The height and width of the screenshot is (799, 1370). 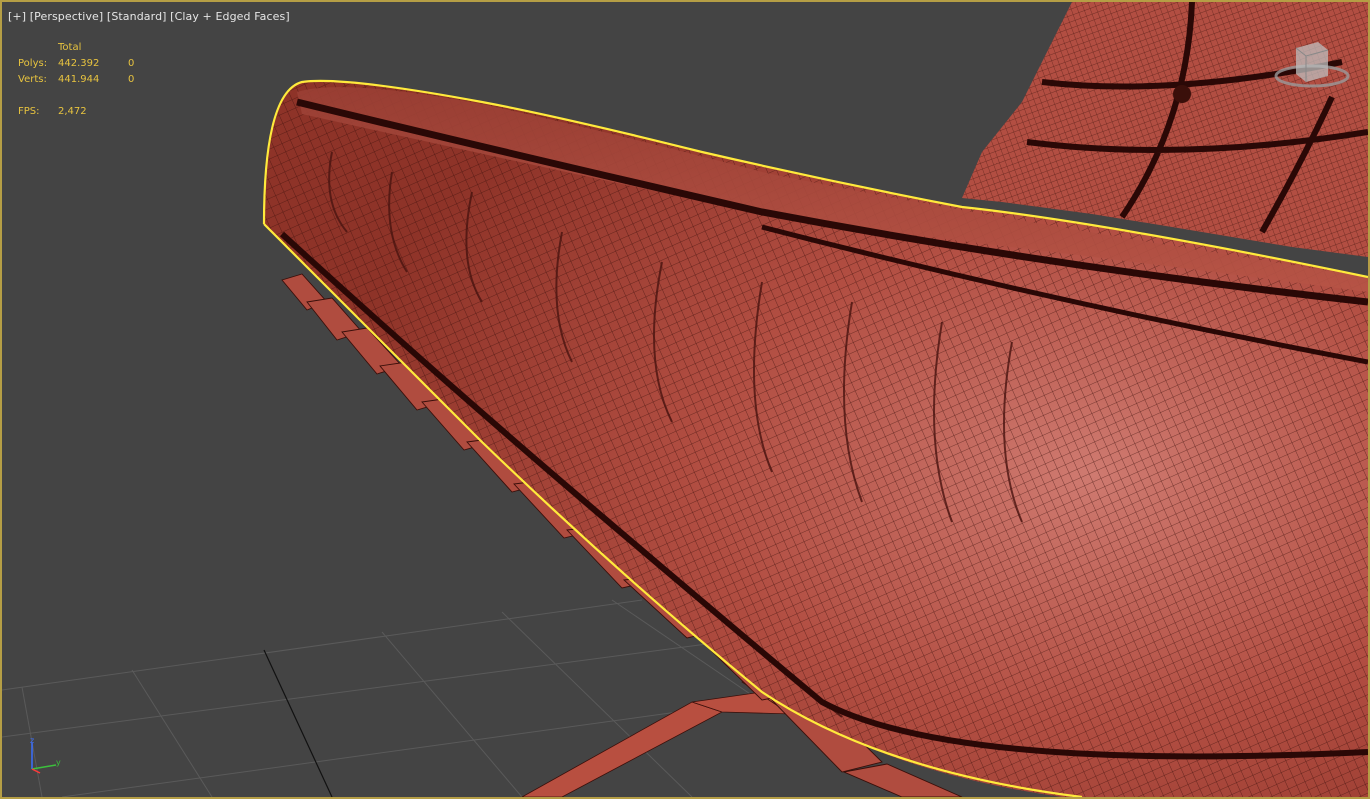 I want to click on axis-z-label: z, so click(x=32, y=740).